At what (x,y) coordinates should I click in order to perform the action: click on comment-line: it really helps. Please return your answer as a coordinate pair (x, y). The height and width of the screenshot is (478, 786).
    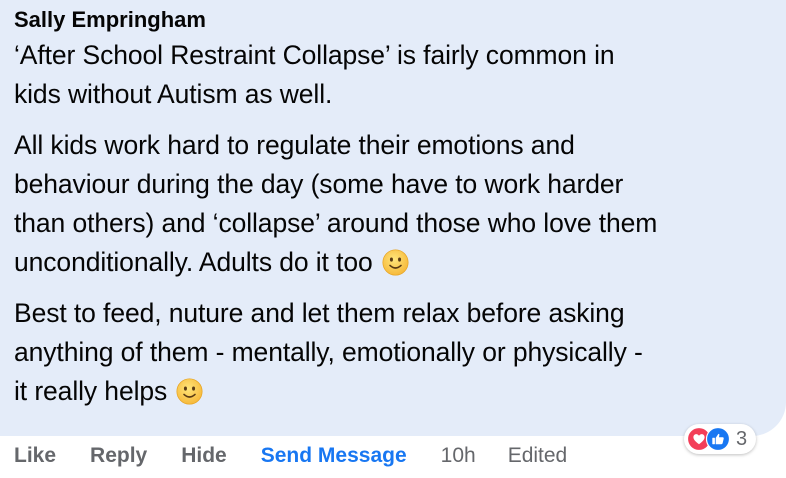
    Looking at the image, I should click on (91, 391).